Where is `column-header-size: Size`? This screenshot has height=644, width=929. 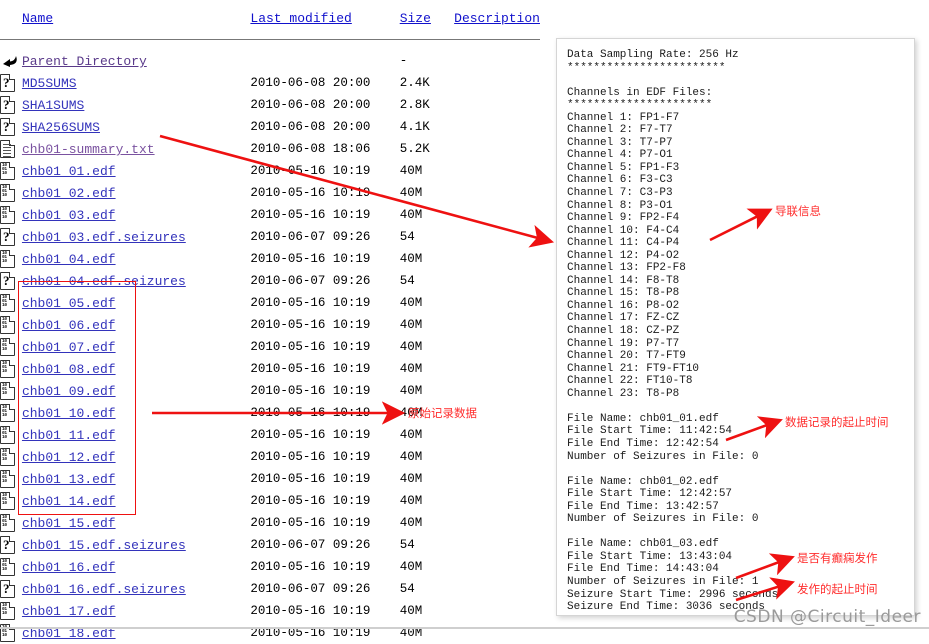 column-header-size: Size is located at coordinates (427, 14).